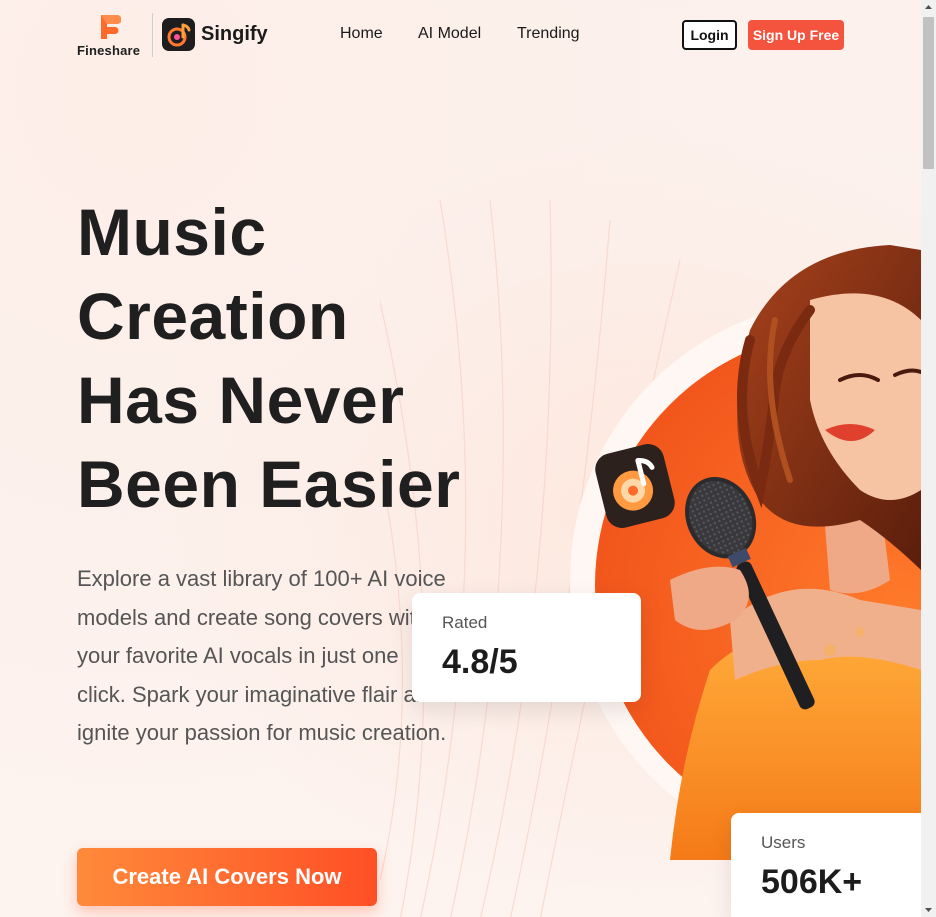 This screenshot has width=936, height=917. I want to click on login-button: Login, so click(709, 35).